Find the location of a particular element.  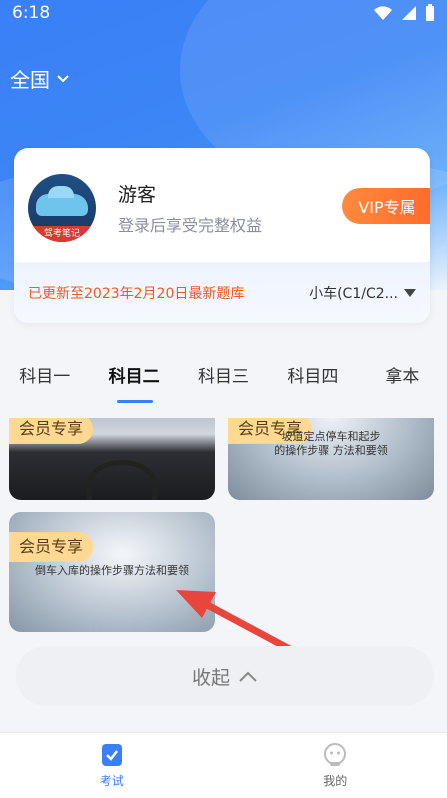

tab-subject-1: 科目一 is located at coordinates (44, 374).